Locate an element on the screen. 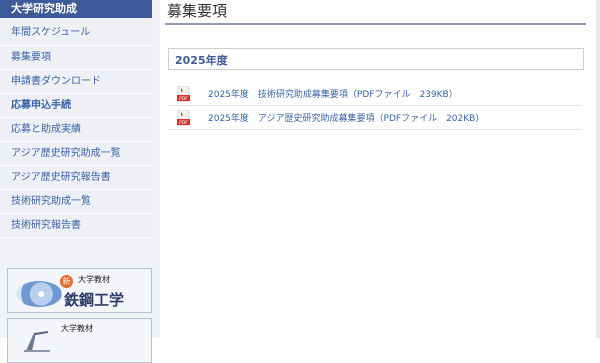  pdf-link-tech-guidelines: 2025年度 技術研究助成募集要項（PDFファイル 239KB） is located at coordinates (333, 93).